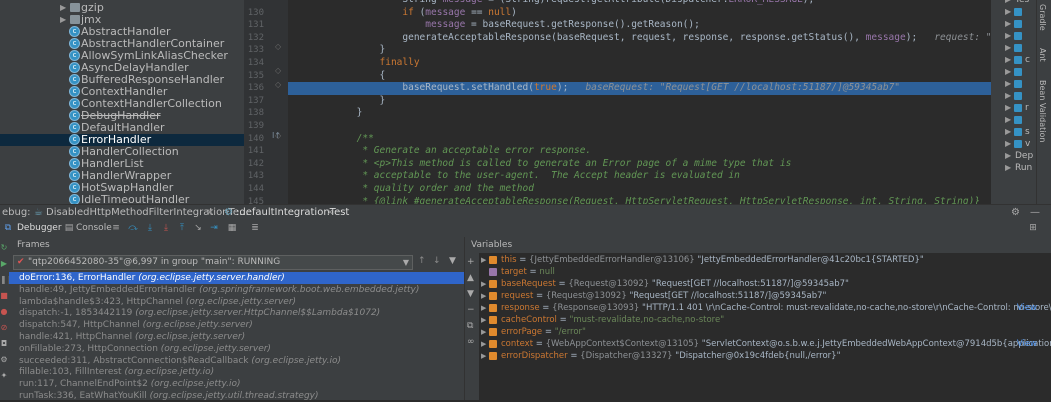 Image resolution: width=1051 pixels, height=402 pixels. Describe the element at coordinates (122, 199) in the screenshot. I see `tree-item: c IdleTimeoutHandler` at that location.